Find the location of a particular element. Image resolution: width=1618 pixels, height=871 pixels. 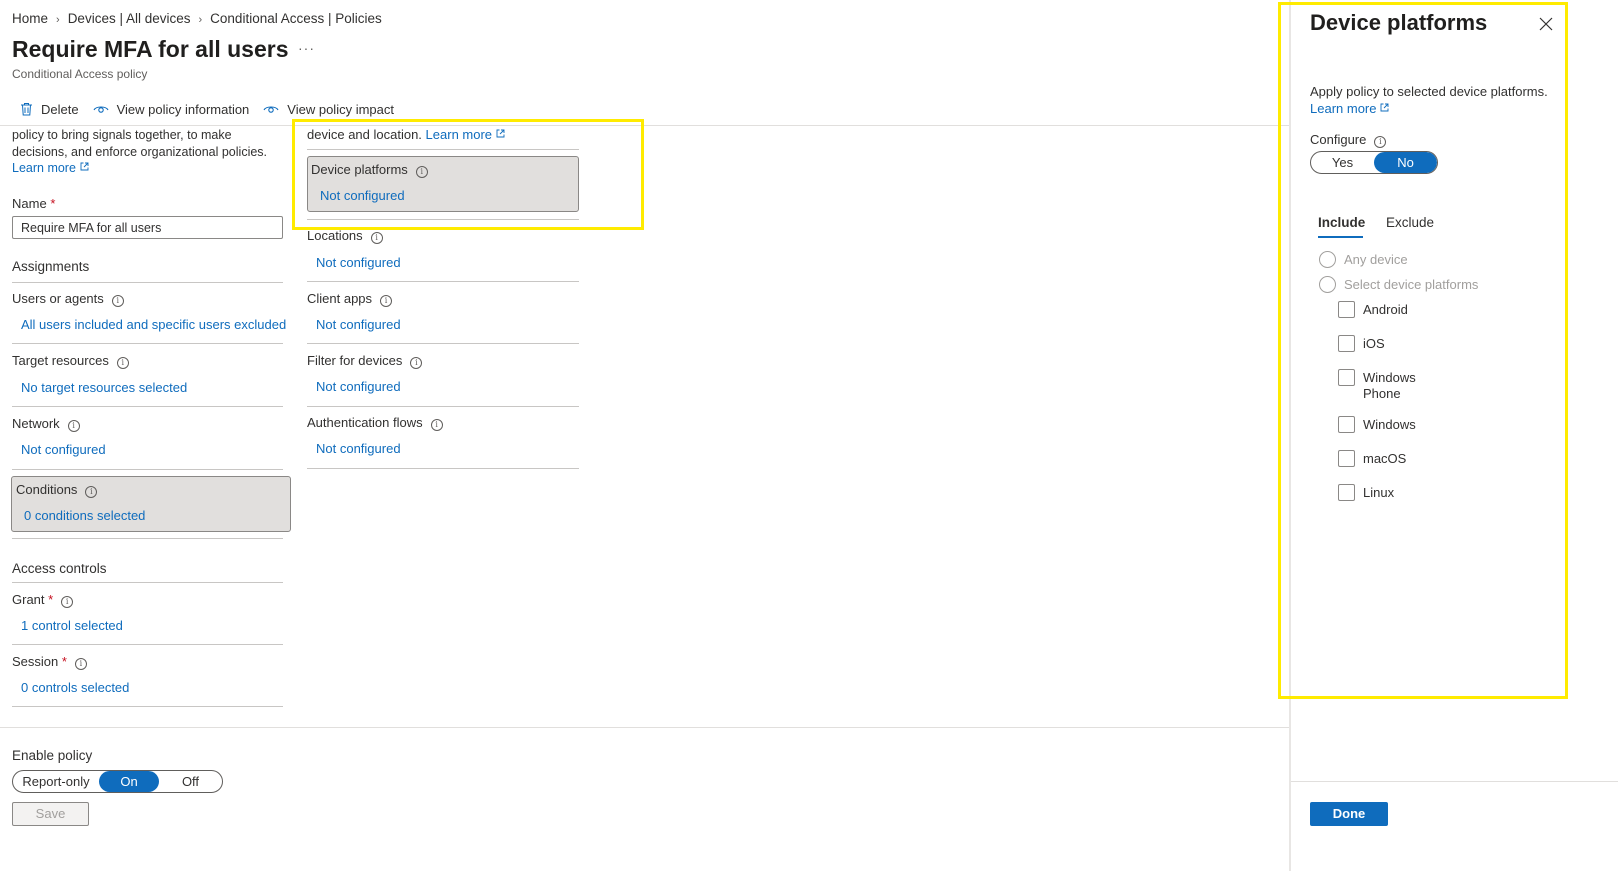

grant-value-link: 1 control selected is located at coordinates (72, 625).